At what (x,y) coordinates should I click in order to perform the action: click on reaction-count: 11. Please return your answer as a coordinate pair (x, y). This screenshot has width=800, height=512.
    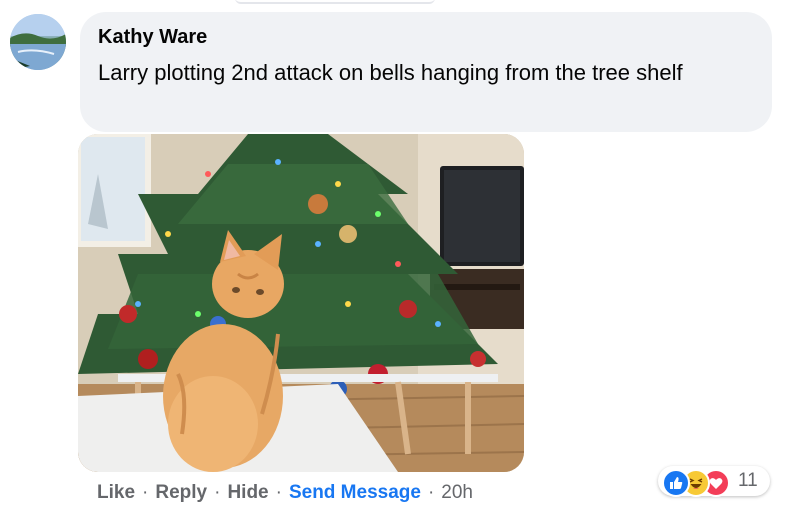
    Looking at the image, I should click on (748, 480).